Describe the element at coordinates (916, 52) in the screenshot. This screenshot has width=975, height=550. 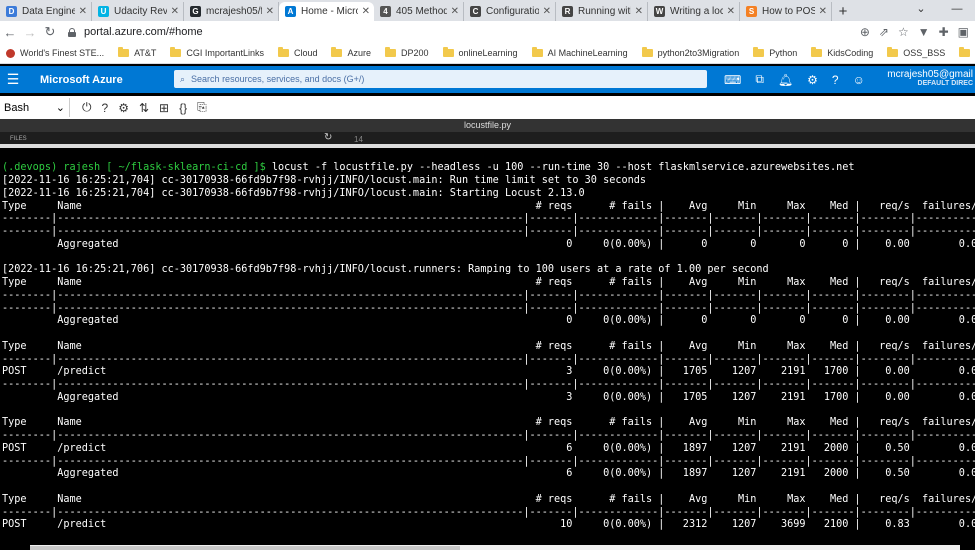
I see `bookmark-item: OSS_BSS` at that location.